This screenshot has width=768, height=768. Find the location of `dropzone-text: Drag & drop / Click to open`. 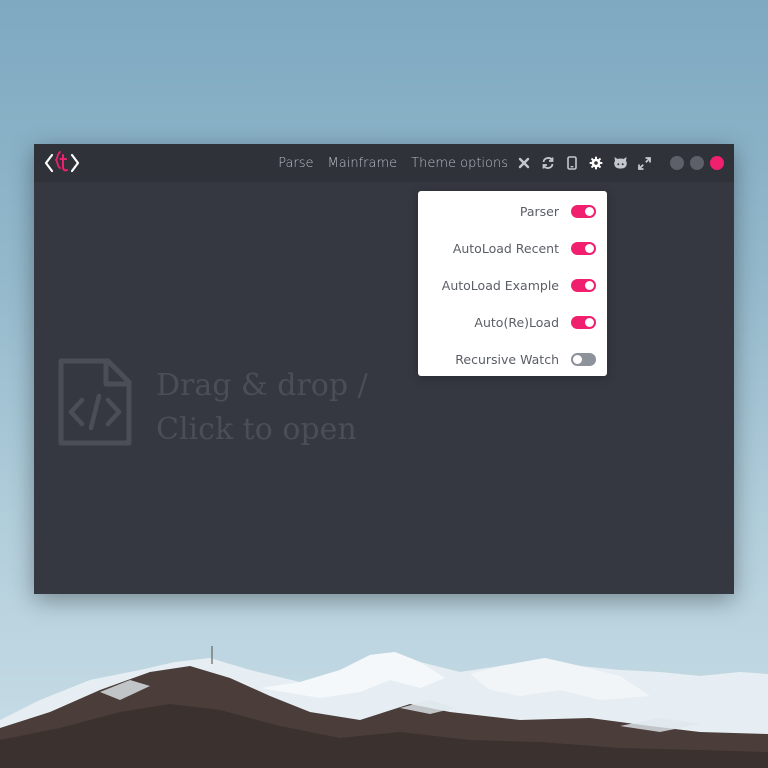

dropzone-text: Drag & drop / Click to open is located at coordinates (262, 408).